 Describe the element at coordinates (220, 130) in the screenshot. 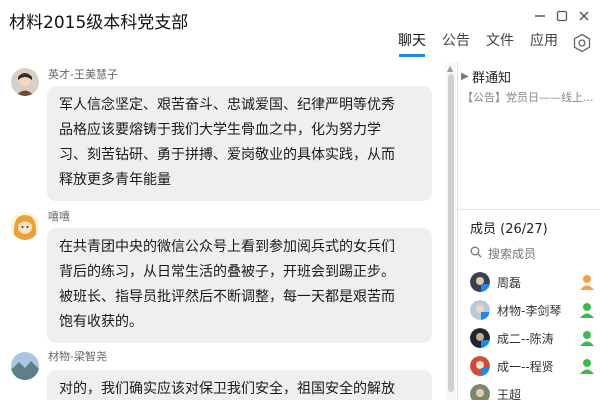

I see `message-line: 品格应该要熔铸于我们大学生骨血之中，化为努力学` at that location.